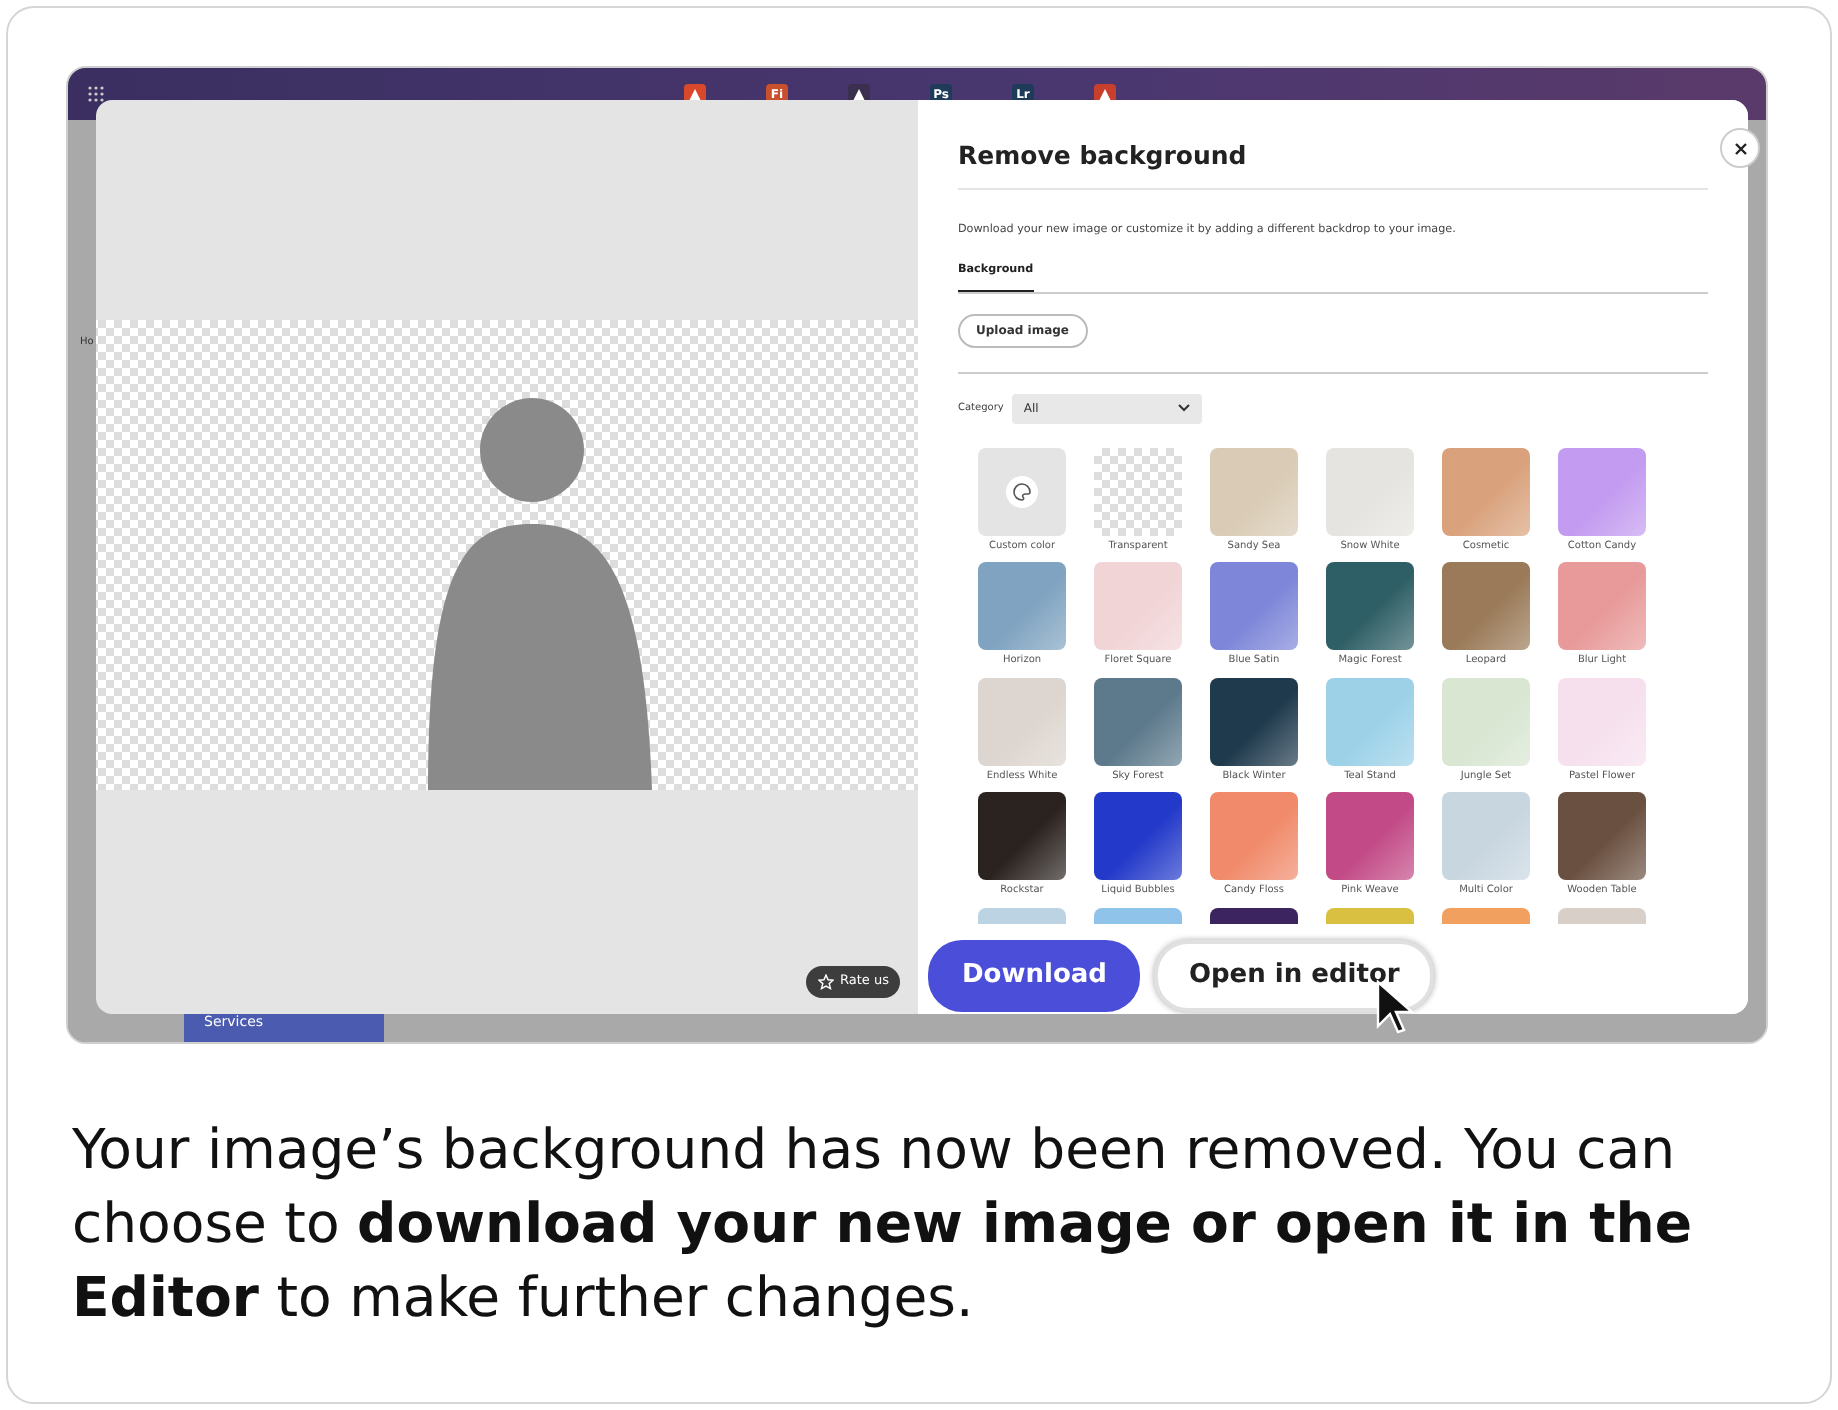 Image resolution: width=1838 pixels, height=1410 pixels. Describe the element at coordinates (1183, 408) in the screenshot. I see `chevron-icon` at that location.